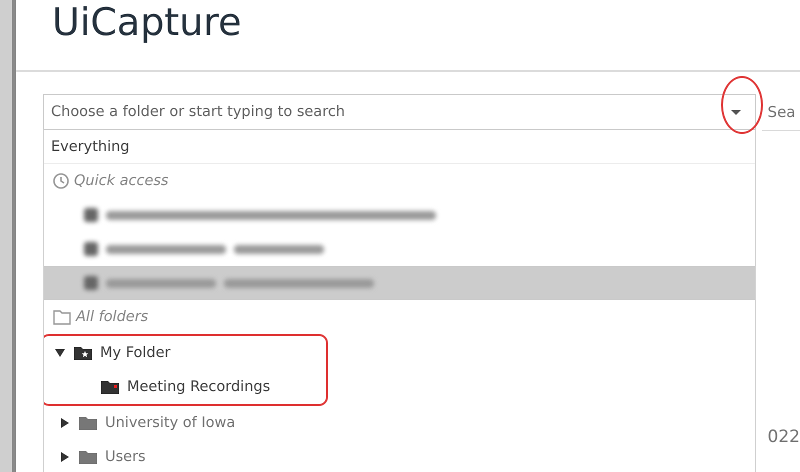 This screenshot has width=800, height=472. I want to click on search-button: Sea, so click(784, 112).